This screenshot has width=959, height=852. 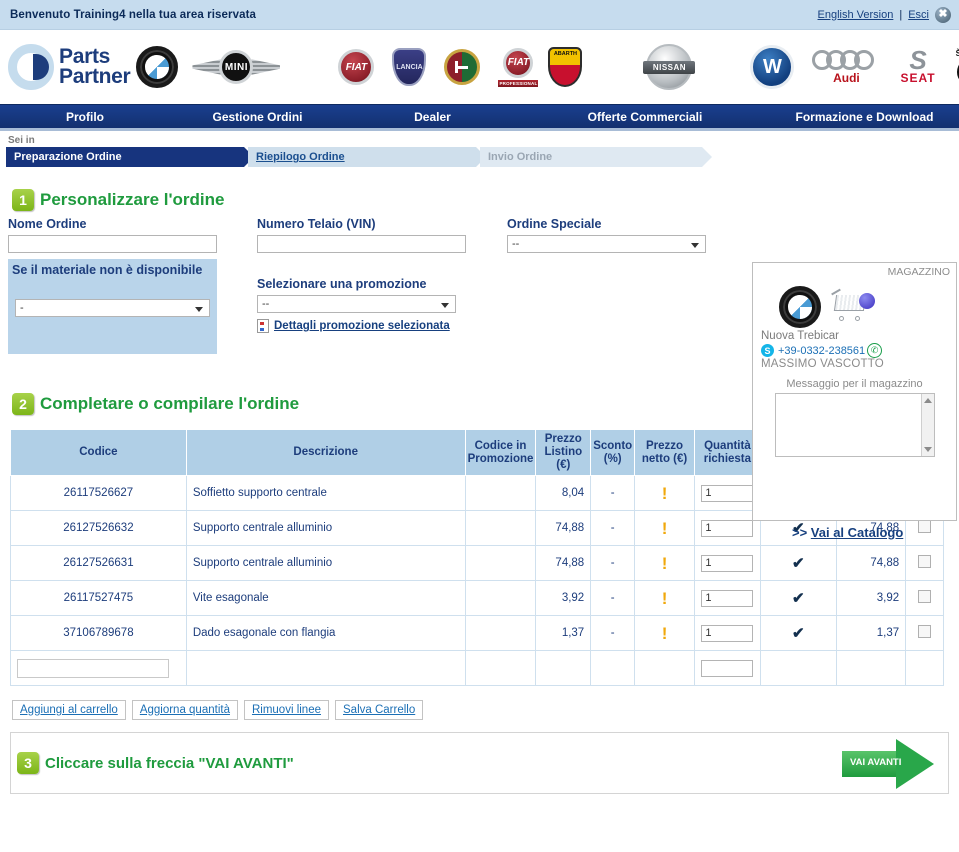 I want to click on magazzino-bmw-icon, so click(x=800, y=307).